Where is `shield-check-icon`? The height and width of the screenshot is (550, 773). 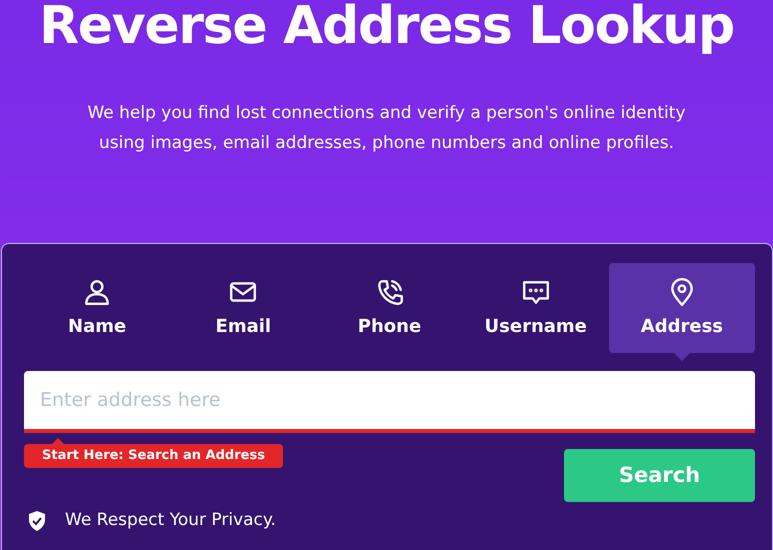
shield-check-icon is located at coordinates (37, 521).